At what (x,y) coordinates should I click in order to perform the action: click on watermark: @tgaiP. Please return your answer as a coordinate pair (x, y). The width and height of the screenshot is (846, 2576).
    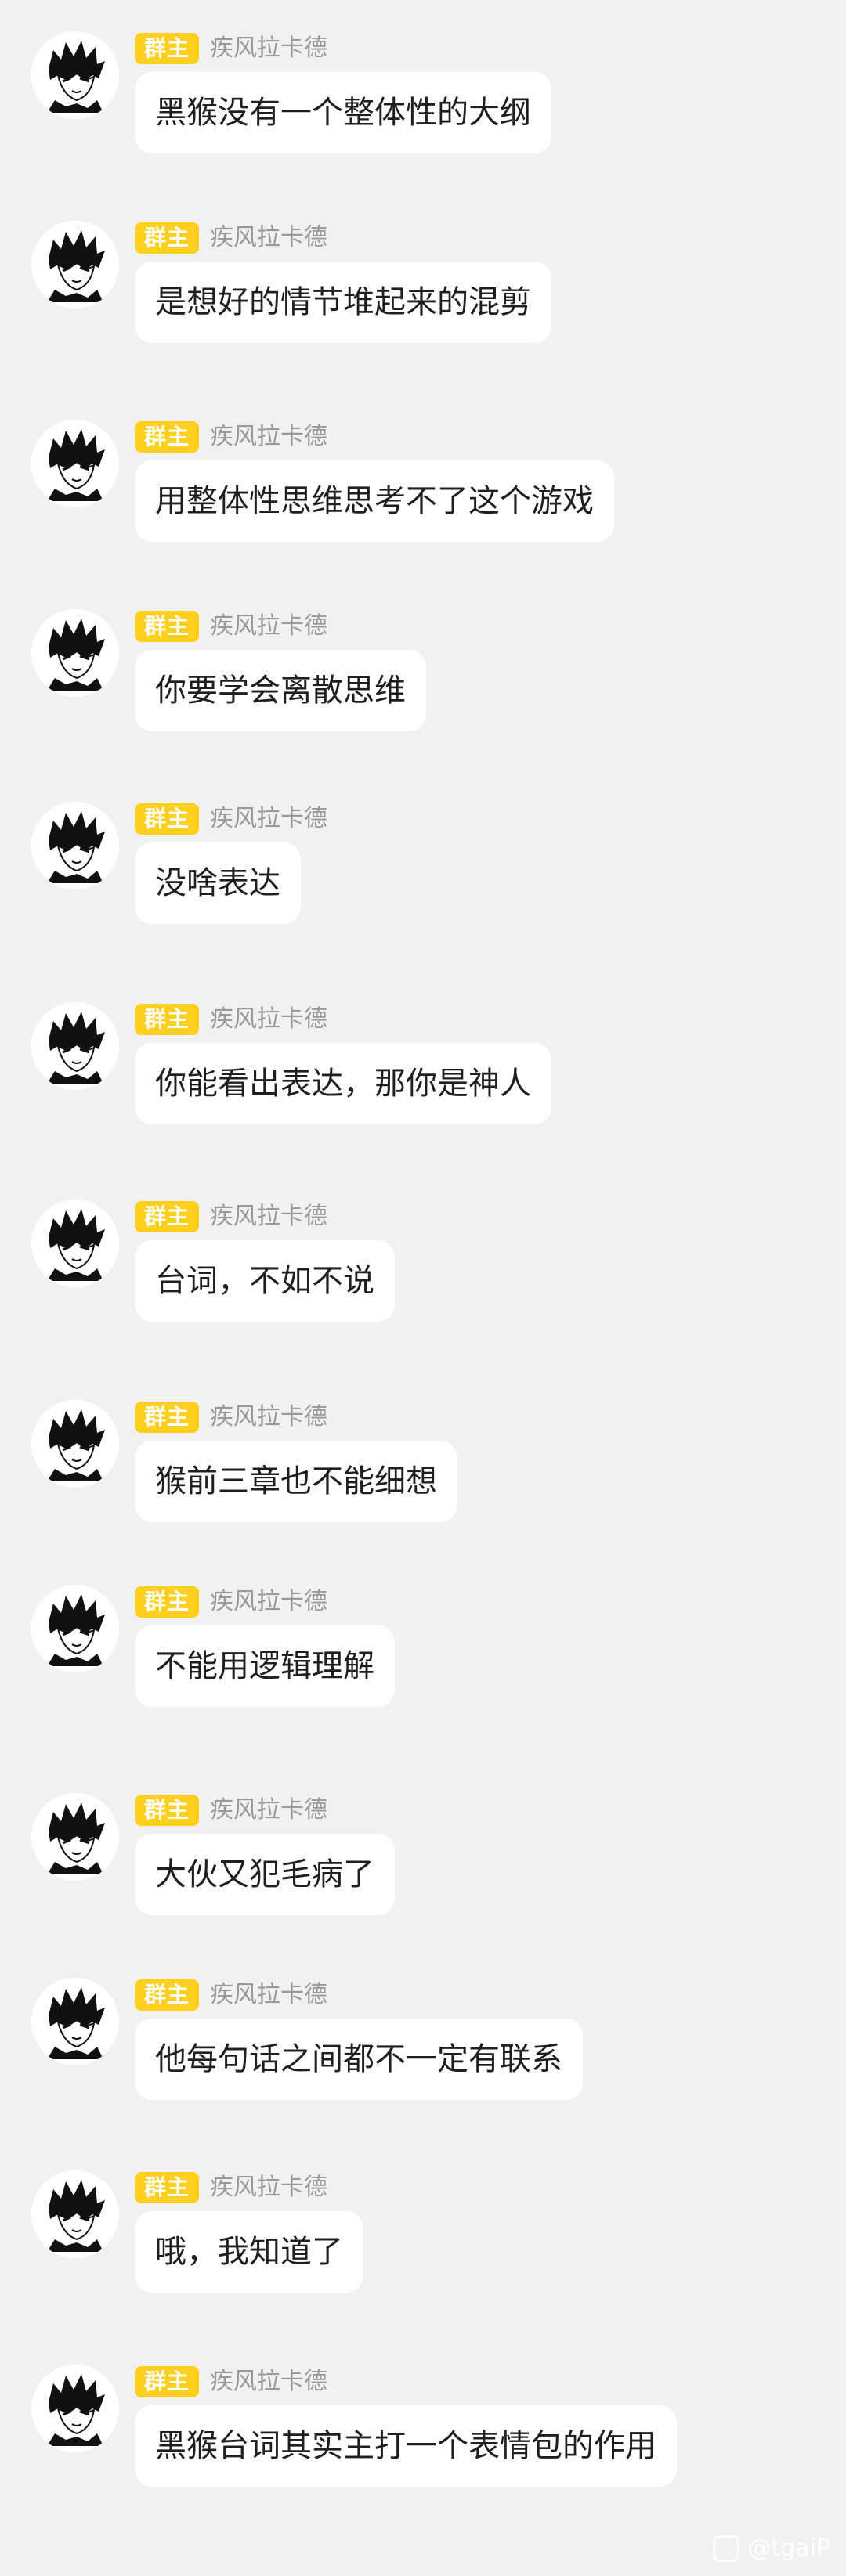
    Looking at the image, I should click on (771, 2548).